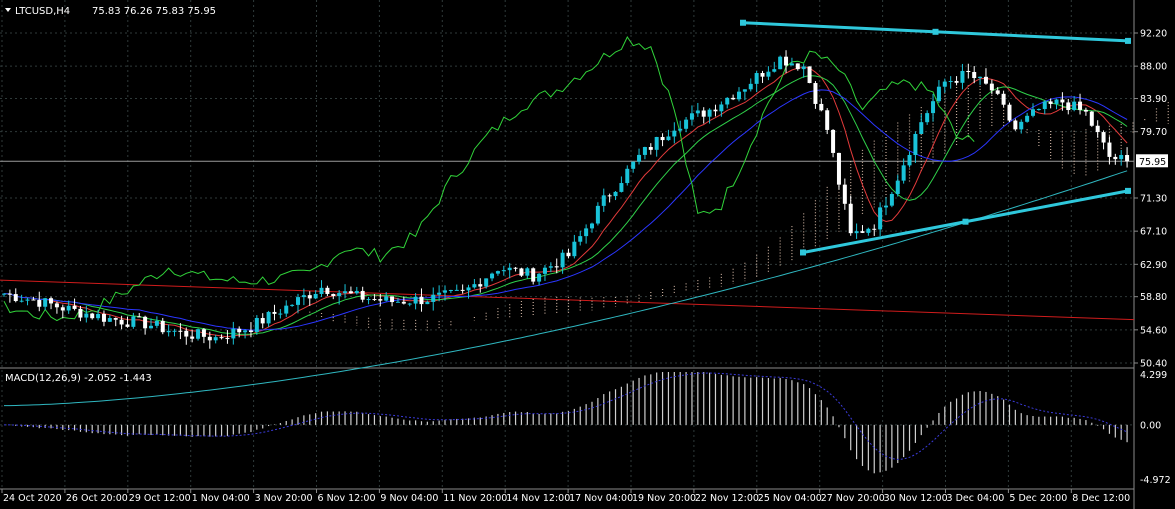  I want to click on price-tick-label: 92.20, so click(1153, 34).